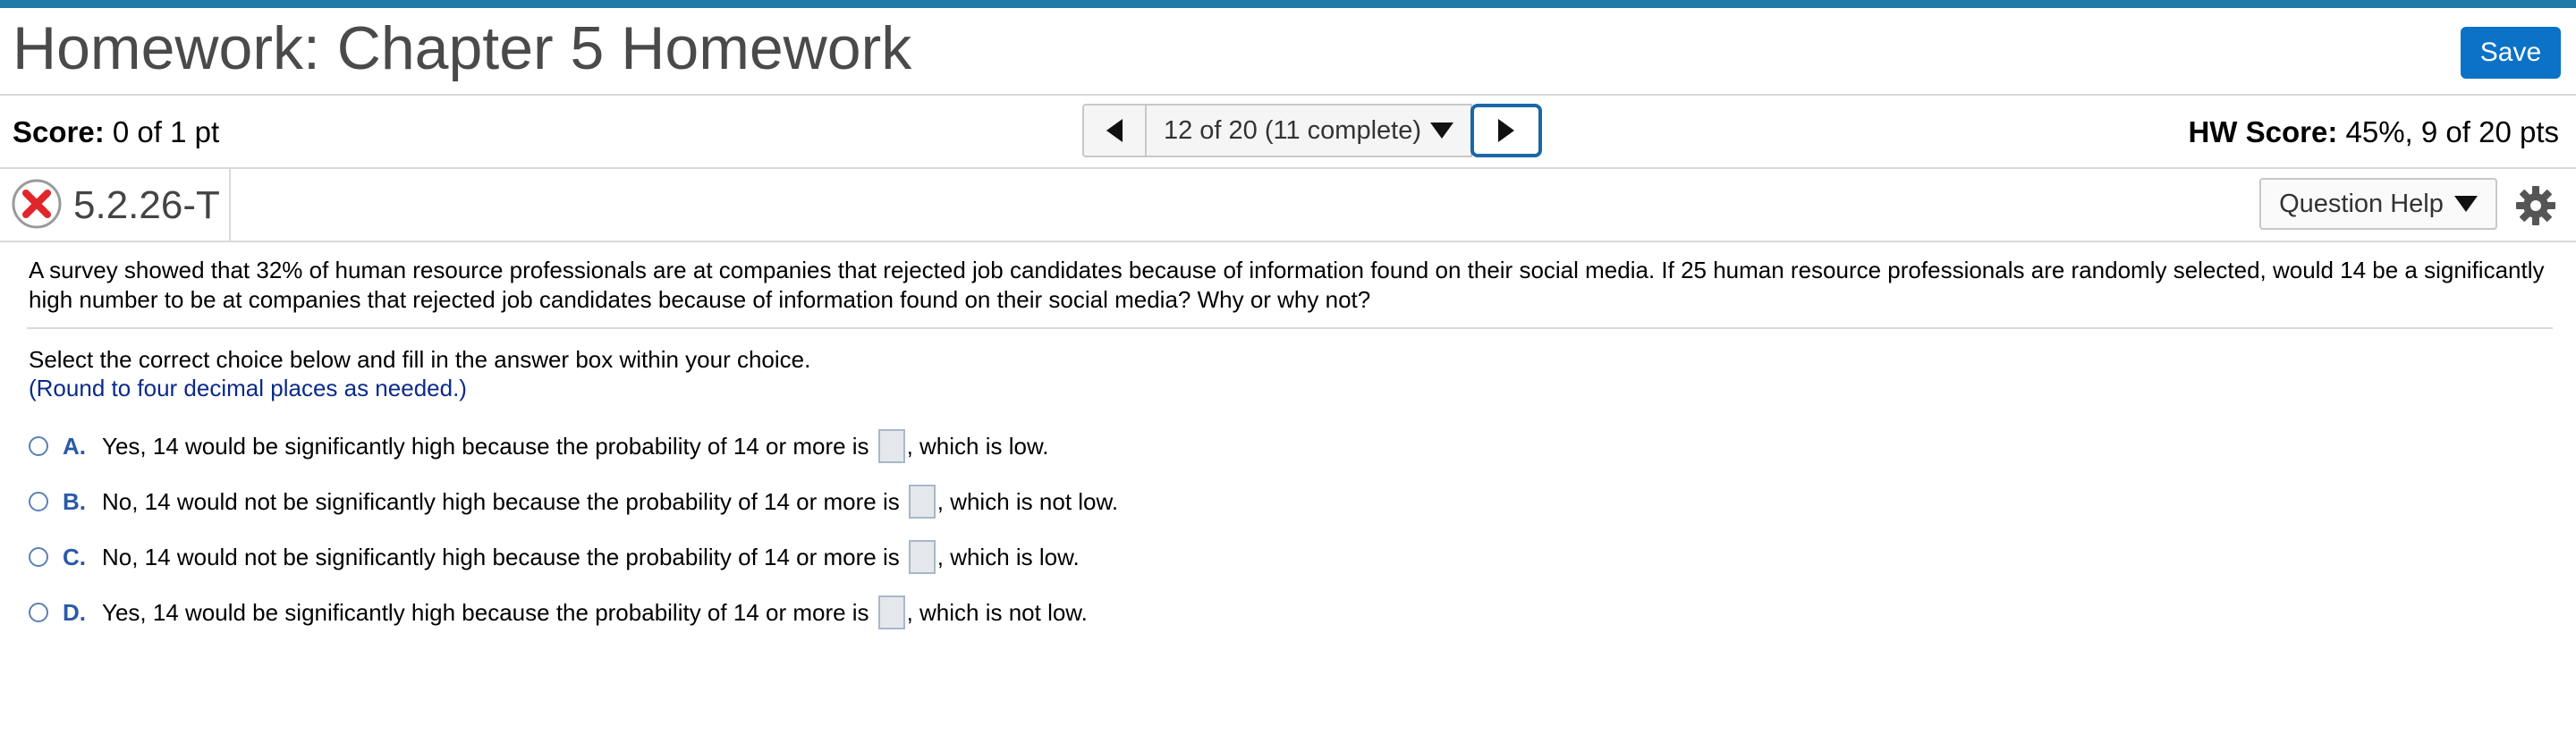  I want to click on choice-b-radio, so click(38, 501).